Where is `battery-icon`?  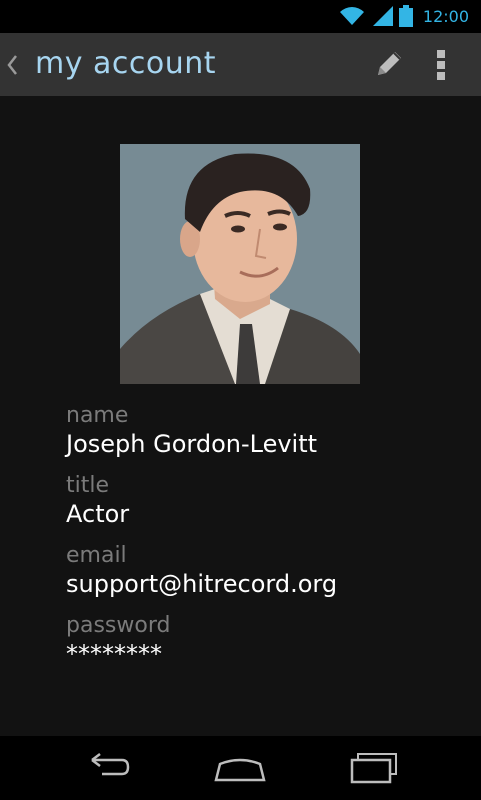 battery-icon is located at coordinates (405, 16).